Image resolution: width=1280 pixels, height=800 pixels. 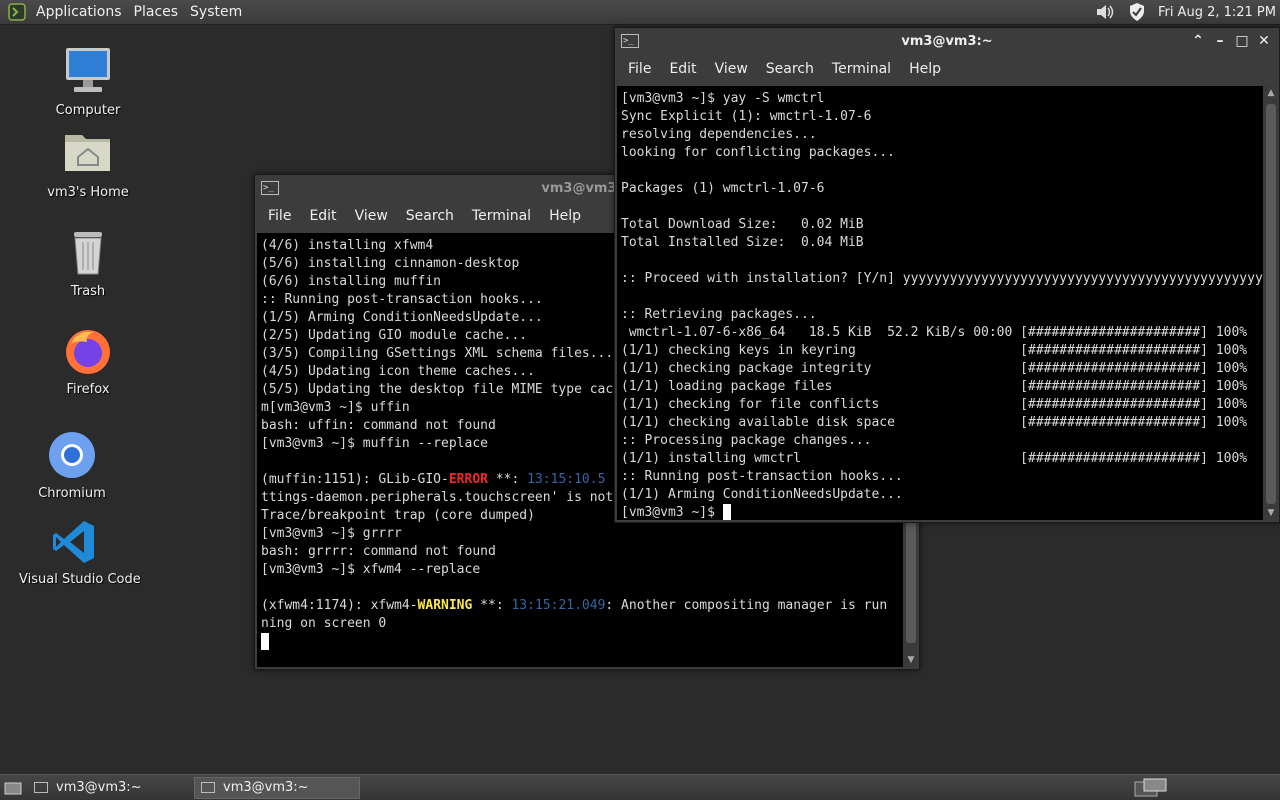 What do you see at coordinates (1271, 93) in the screenshot?
I see `scroll-up-icon: ▲` at bounding box center [1271, 93].